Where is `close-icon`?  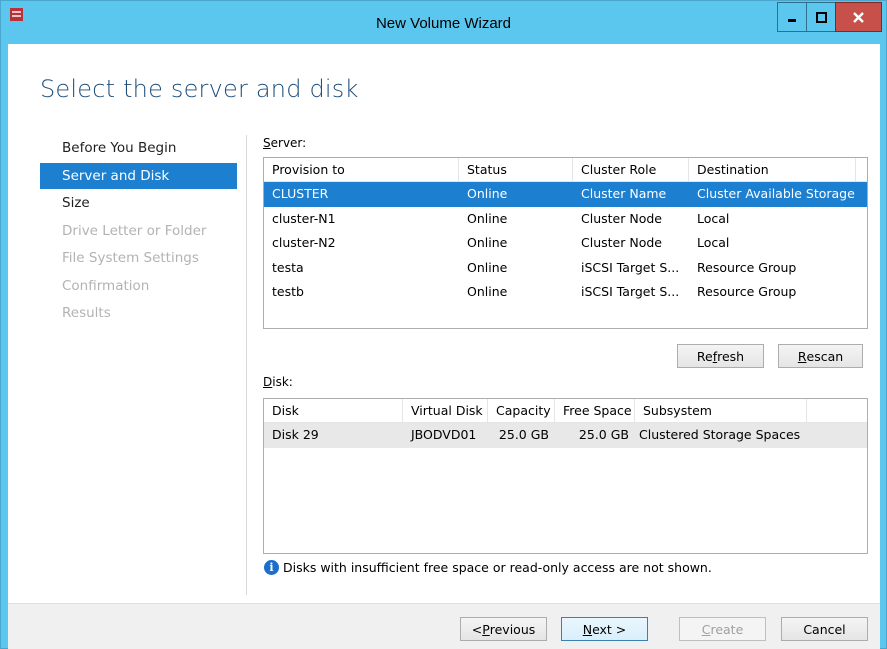
close-icon is located at coordinates (858, 17).